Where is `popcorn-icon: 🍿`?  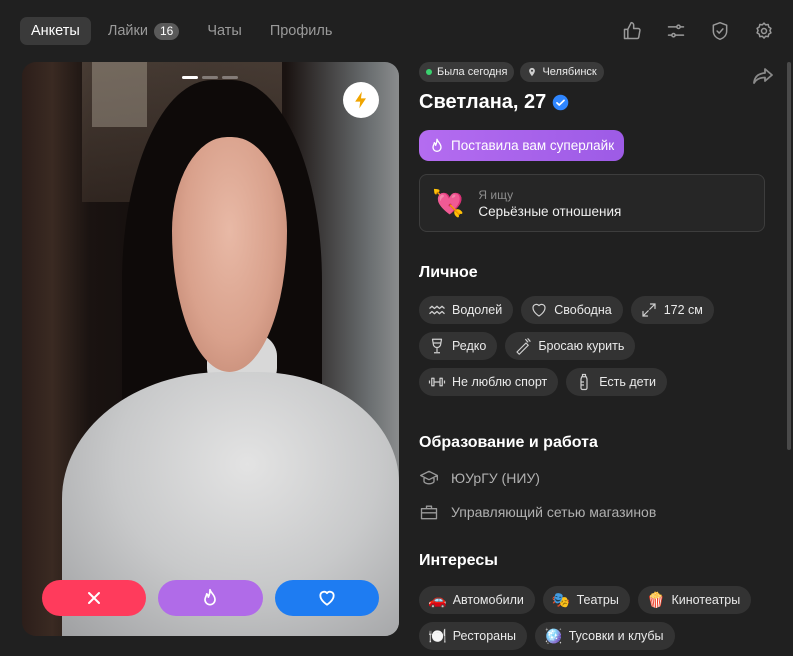 popcorn-icon: 🍿 is located at coordinates (656, 600).